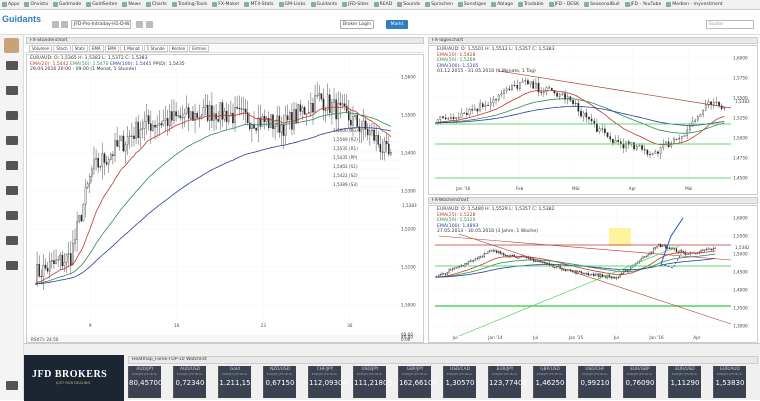  I want to click on bookmark-item: Sprachen, so click(439, 4).